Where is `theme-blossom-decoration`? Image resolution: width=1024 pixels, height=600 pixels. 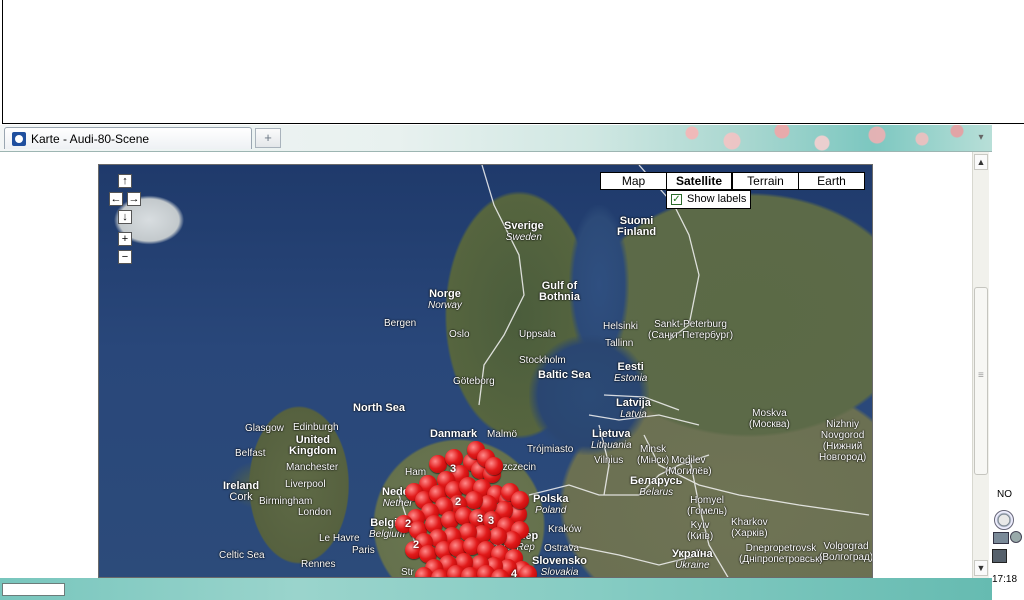
theme-blossom-decoration is located at coordinates (822, 138).